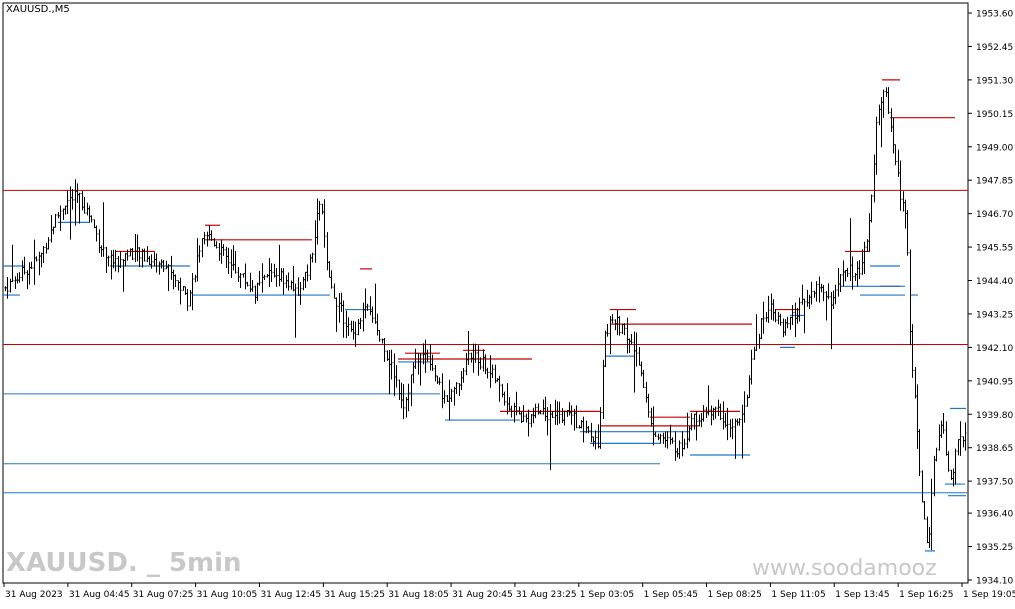  Describe the element at coordinates (994, 382) in the screenshot. I see `y-tick-label: 1940.95` at that location.